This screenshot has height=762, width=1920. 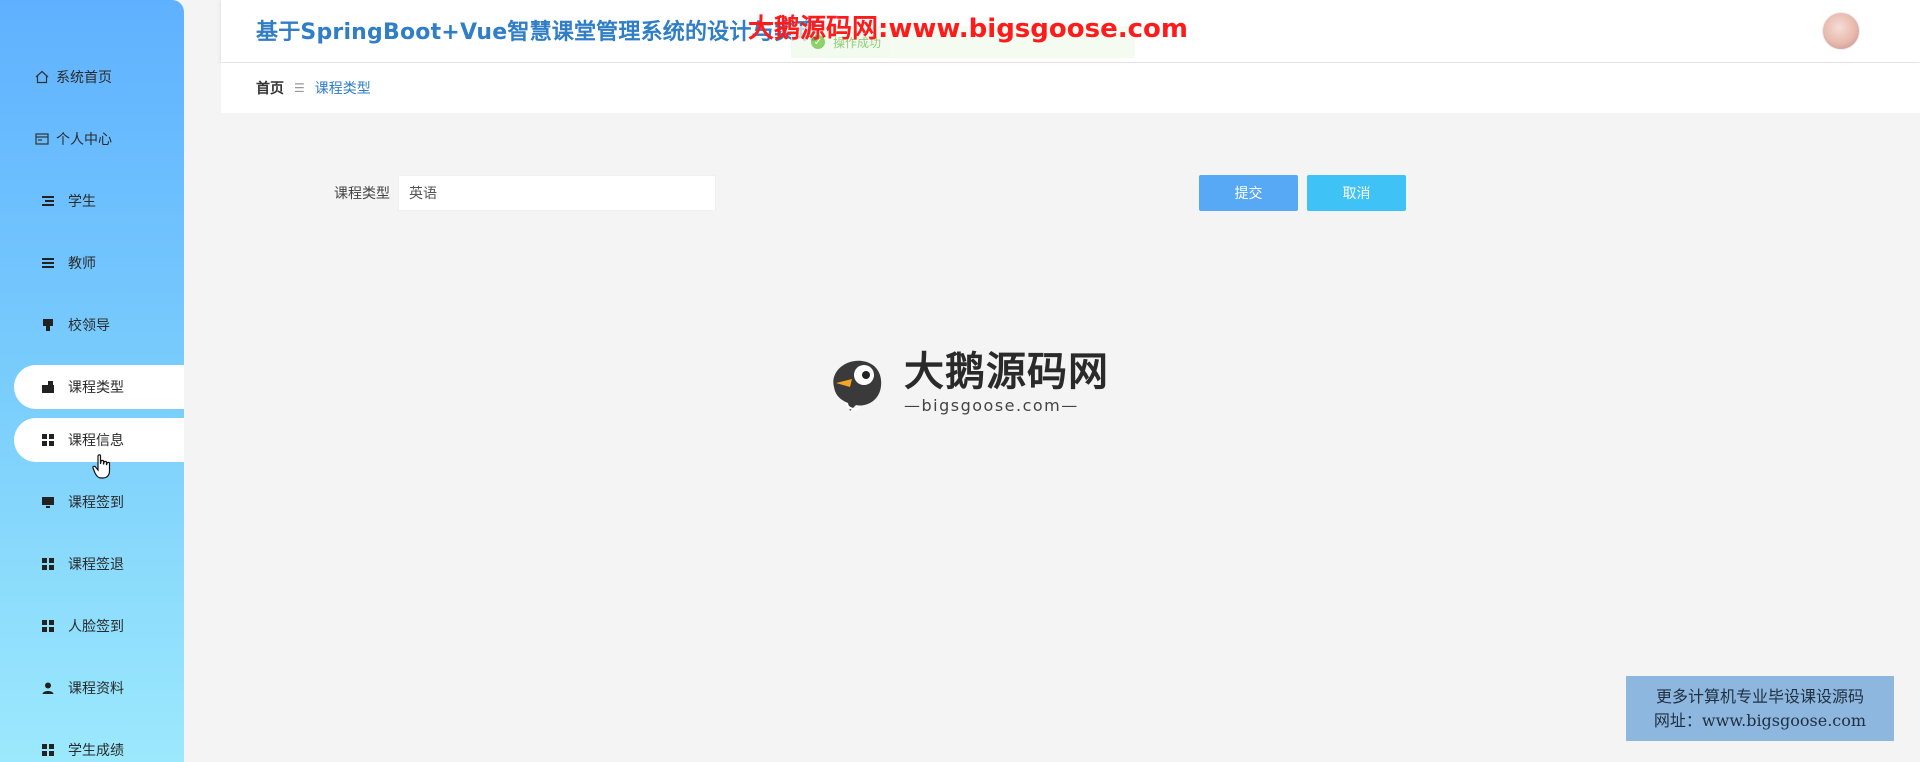 What do you see at coordinates (1006, 372) in the screenshot?
I see `logo-main-text: 大鹅源码网` at bounding box center [1006, 372].